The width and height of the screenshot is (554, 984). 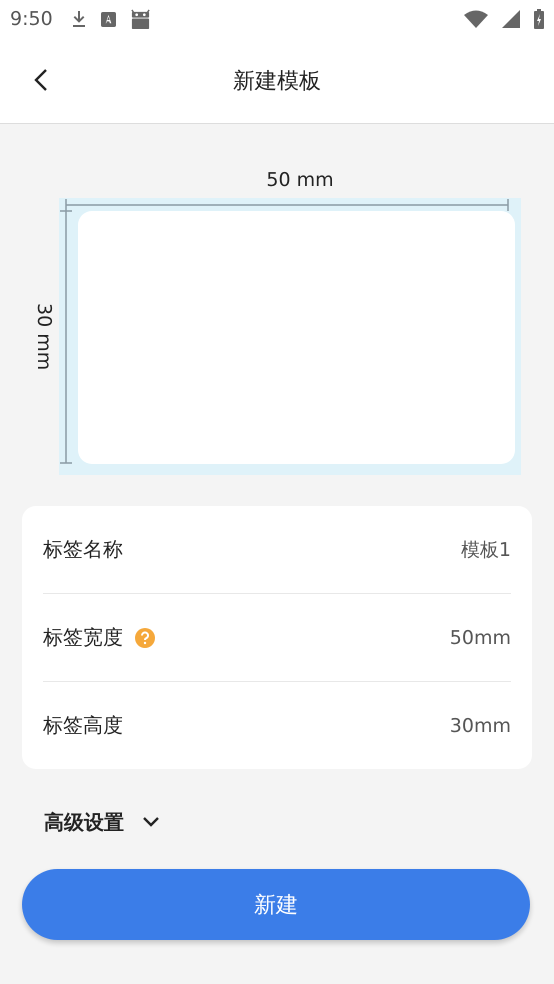 I want to click on wifi-icon, so click(x=476, y=19).